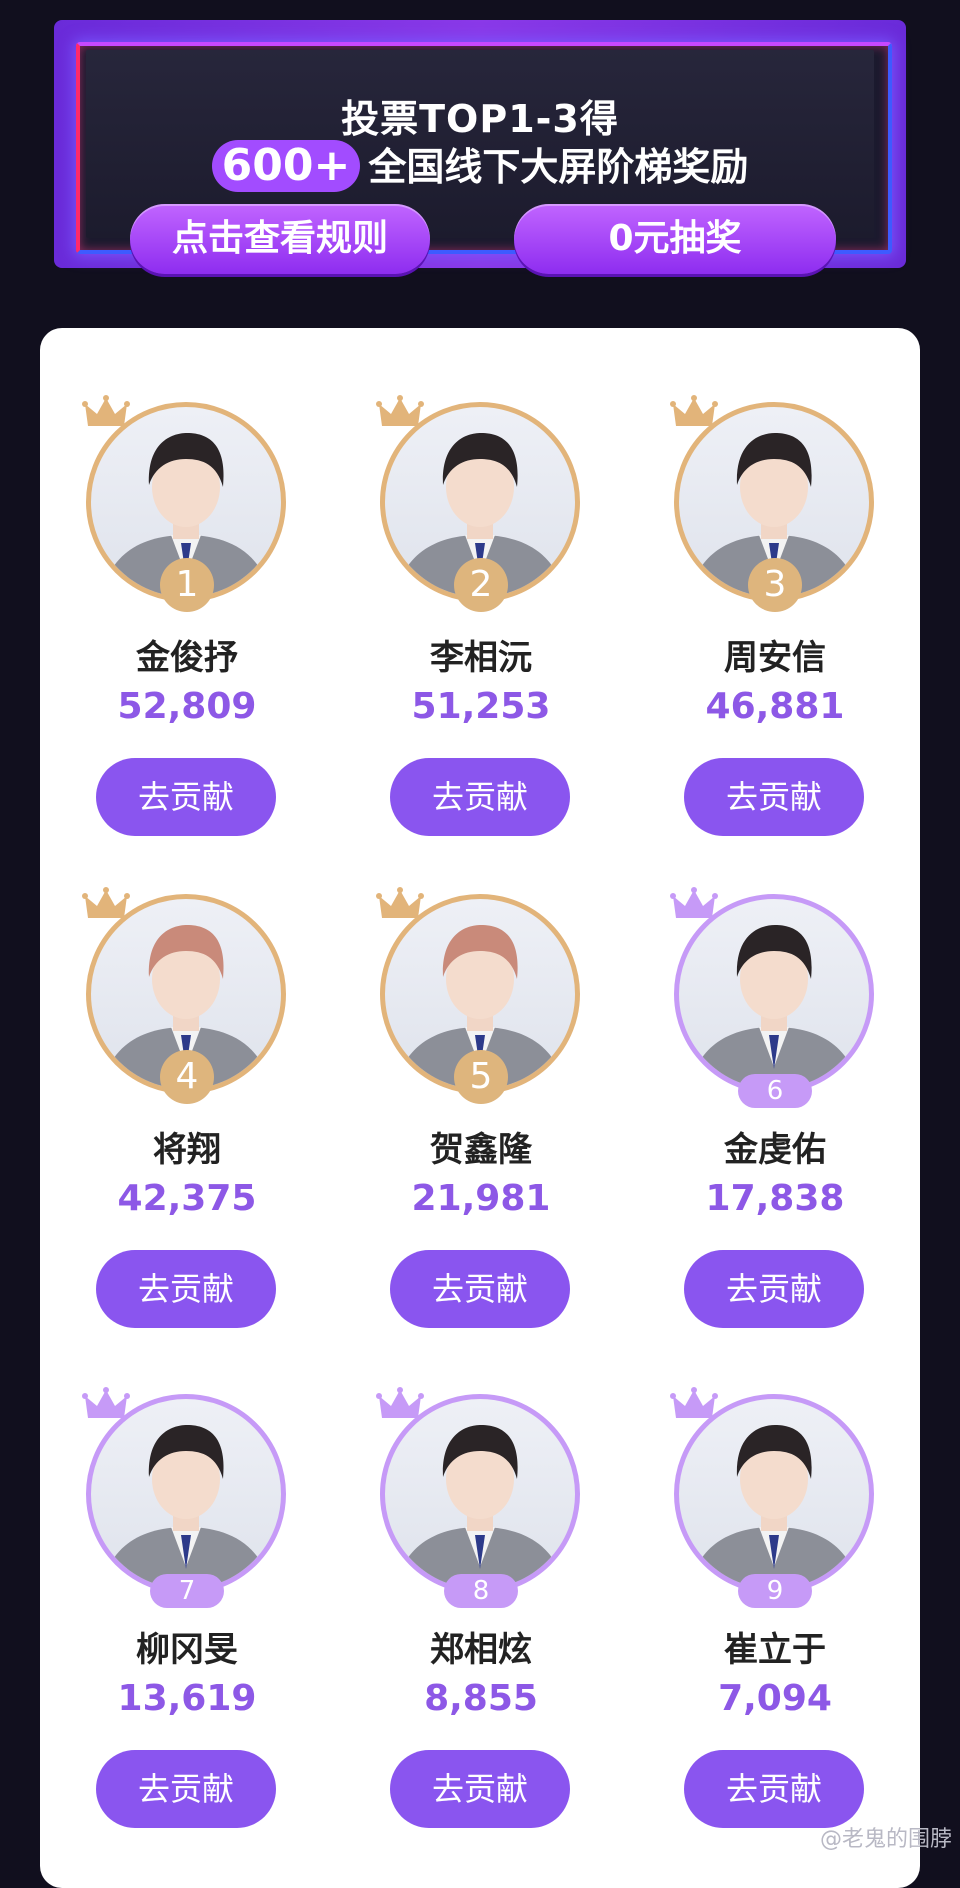 This screenshot has width=960, height=1888. Describe the element at coordinates (775, 1198) in the screenshot. I see `vote-count: 17,838` at that location.